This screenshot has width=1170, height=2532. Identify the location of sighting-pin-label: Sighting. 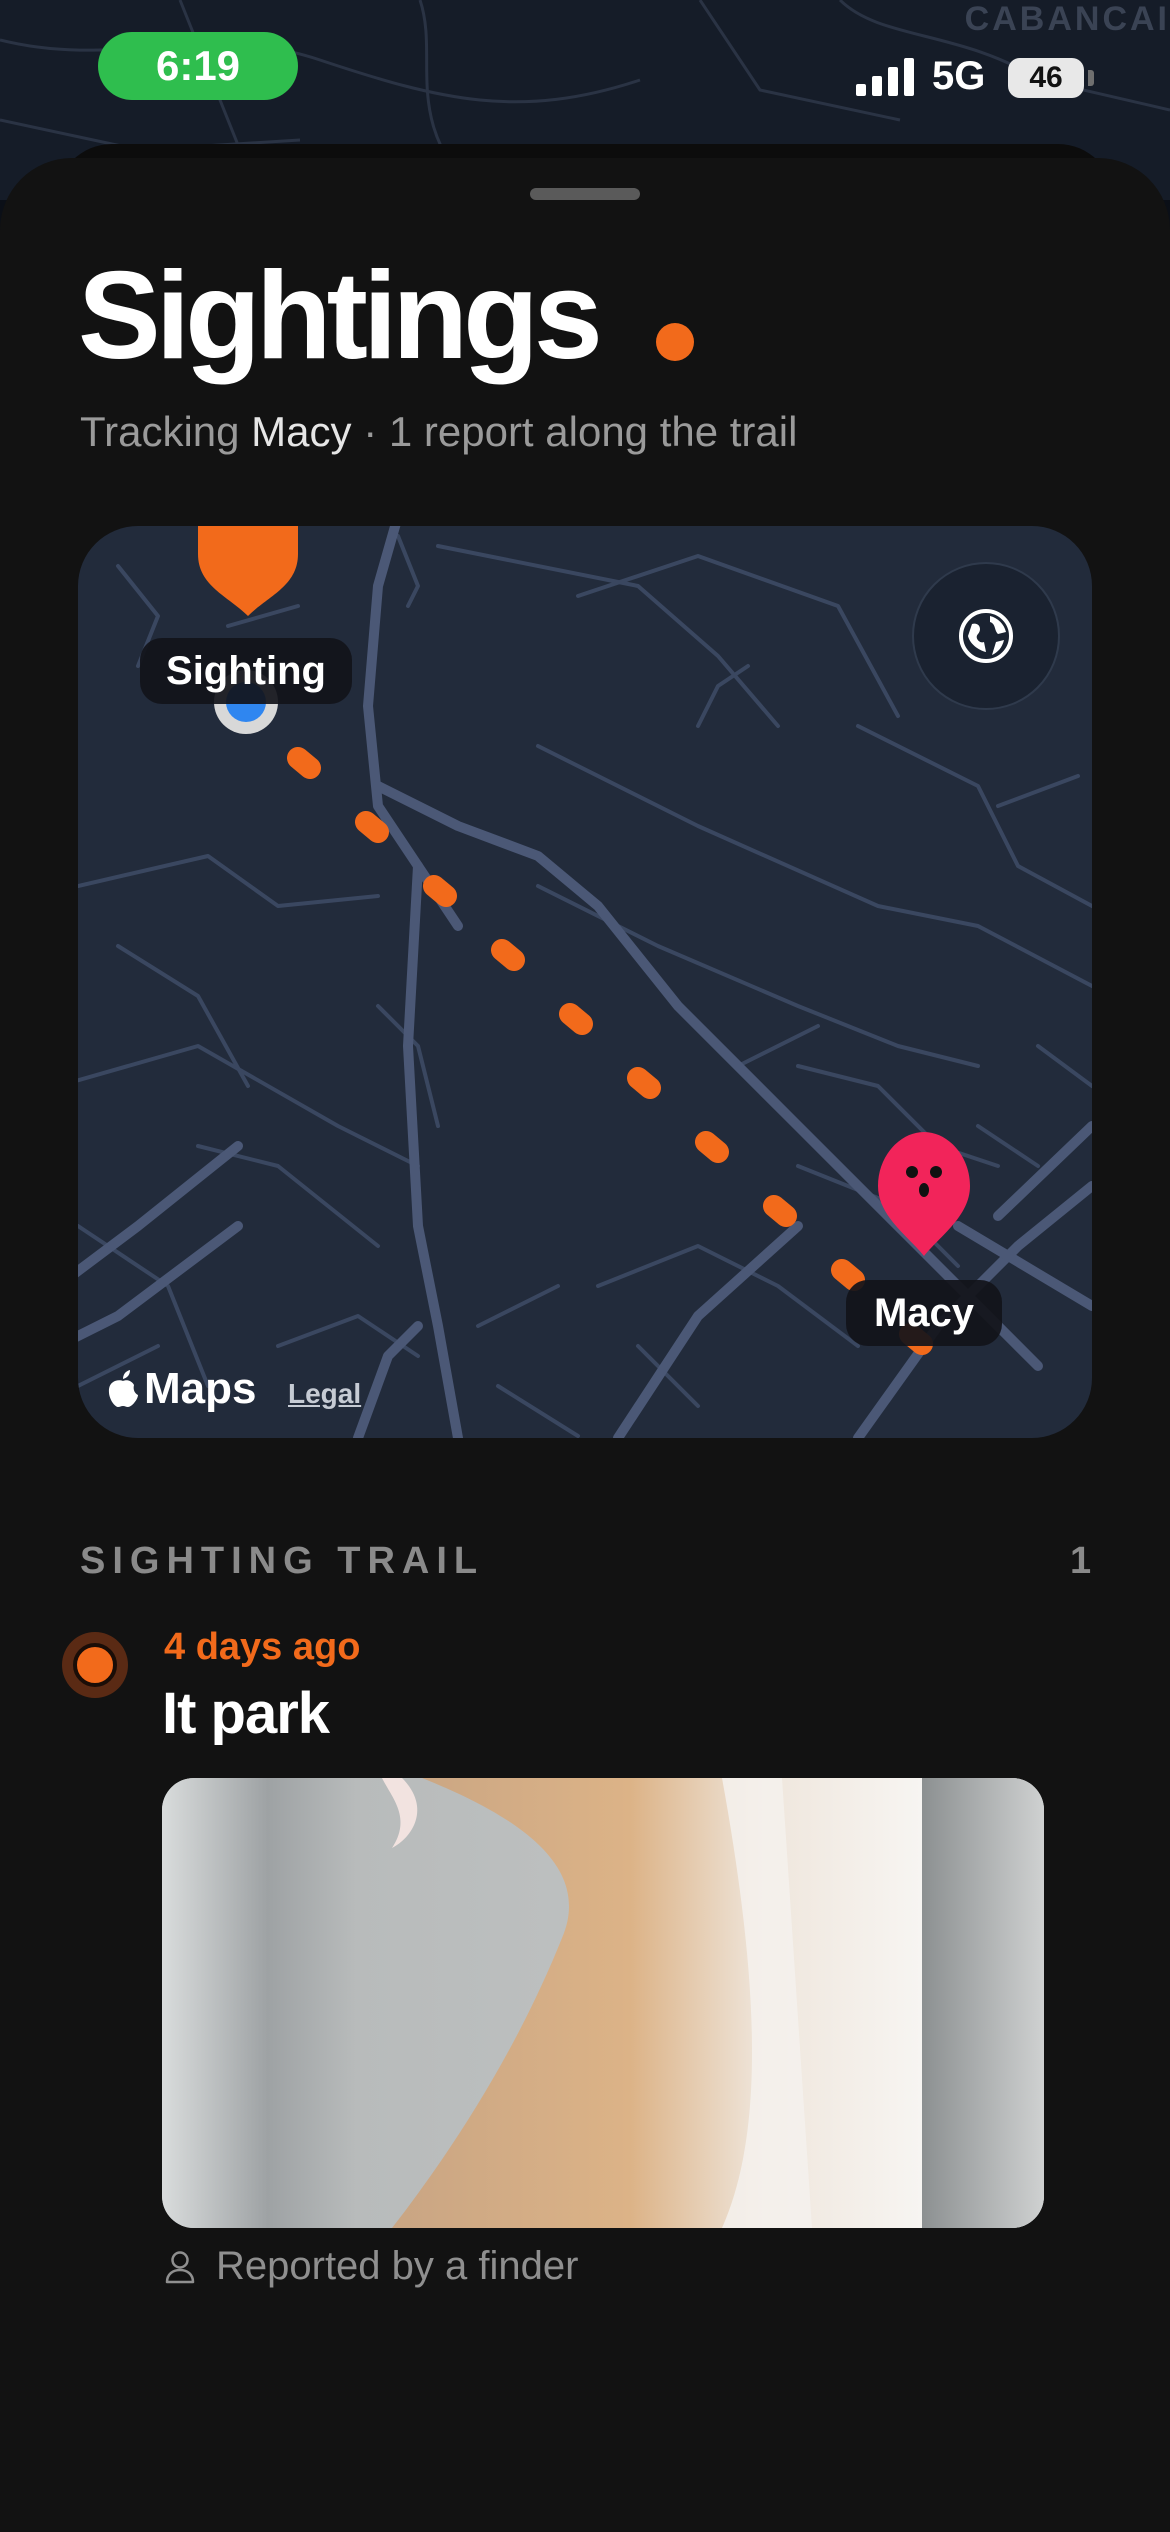
(246, 671).